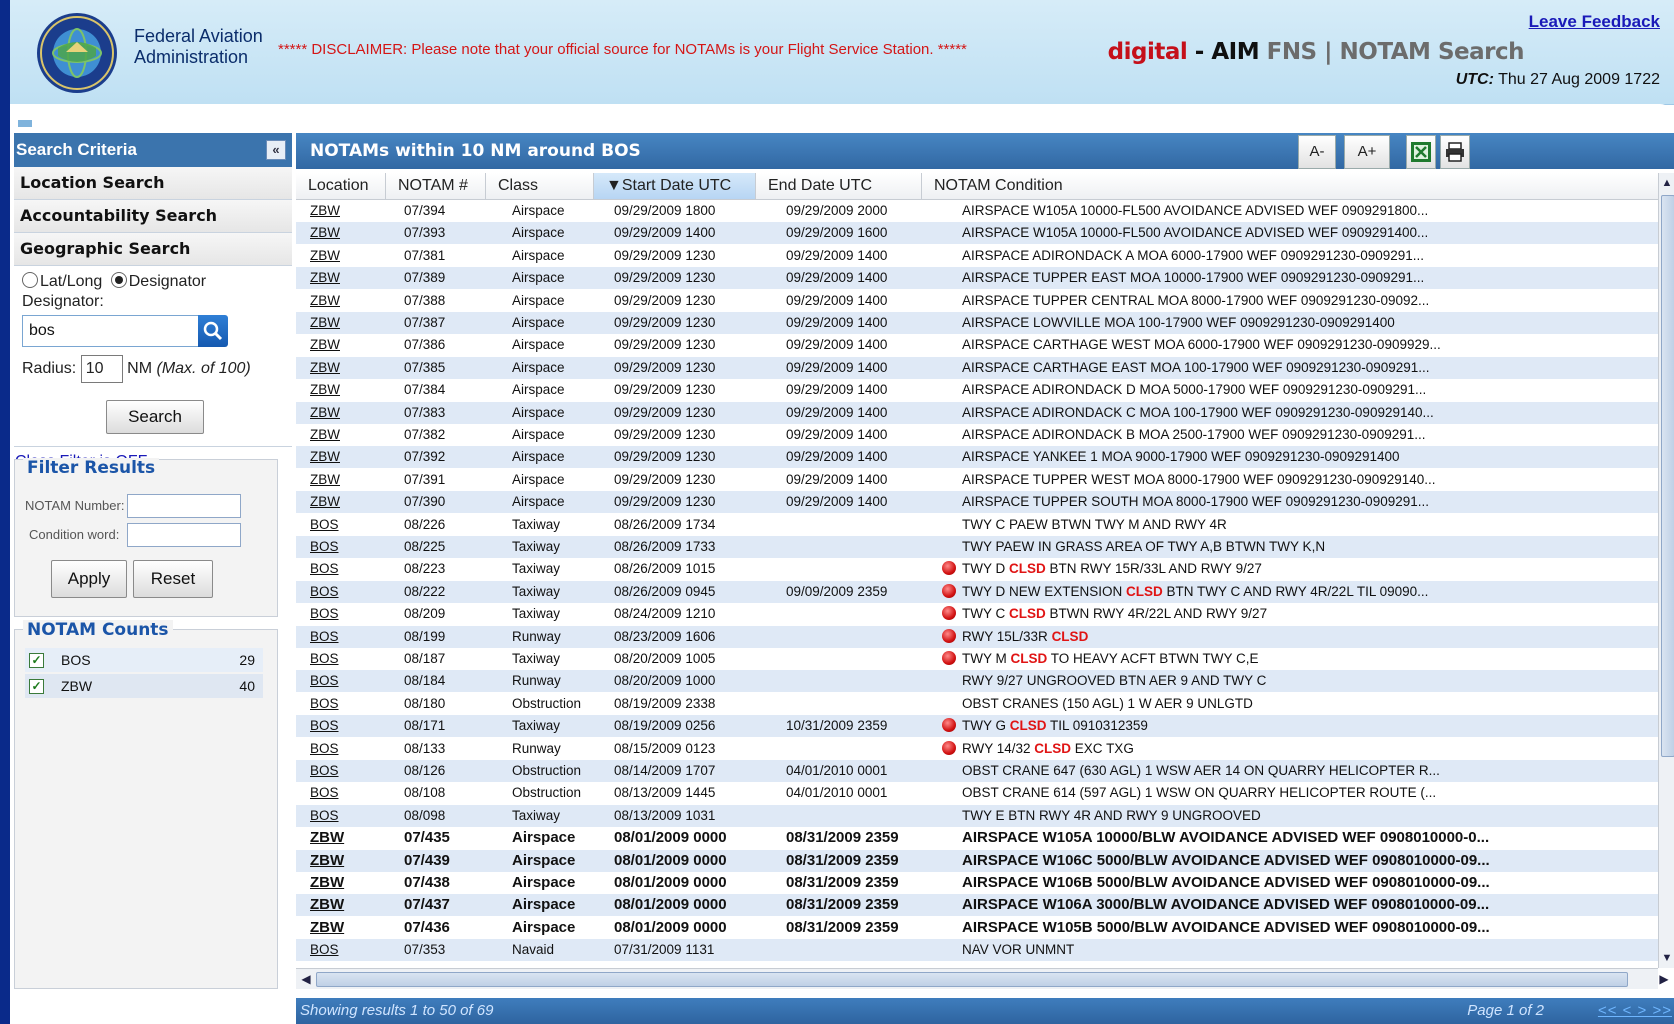 This screenshot has width=1674, height=1024. I want to click on horizontal-scrollbar: ◀ ▶, so click(982, 978).